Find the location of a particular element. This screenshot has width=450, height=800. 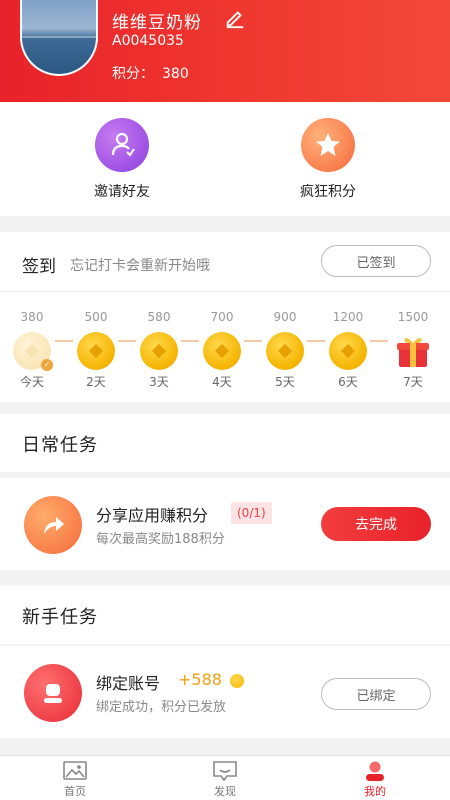

nav-home-label: 首页 is located at coordinates (75, 791).